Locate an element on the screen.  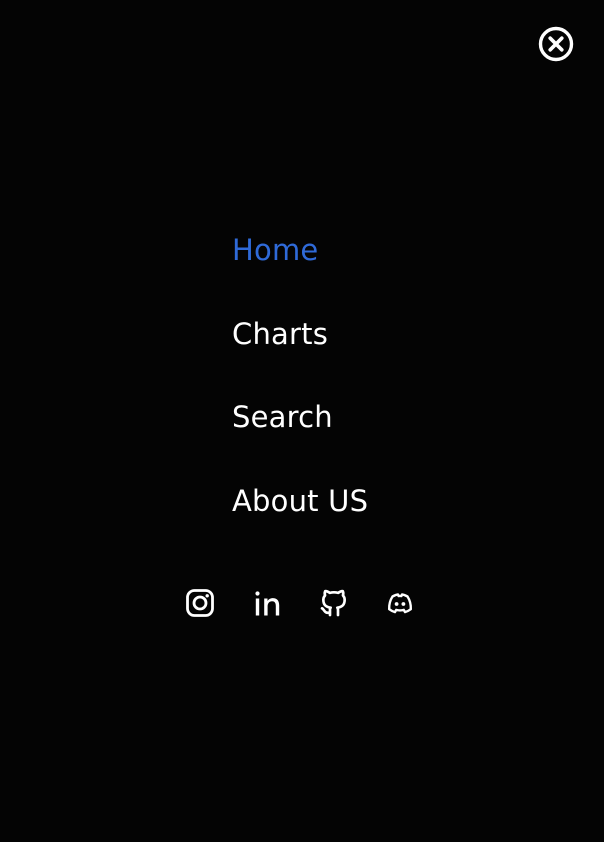
instagram-link is located at coordinates (200, 603).